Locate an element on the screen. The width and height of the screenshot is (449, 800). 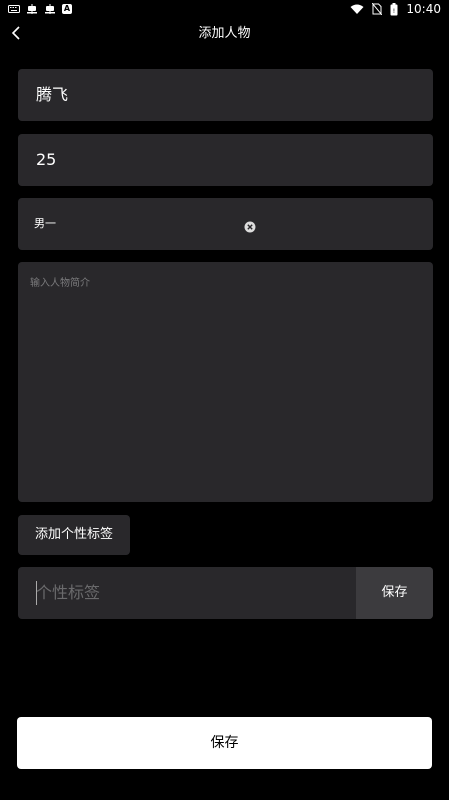
tag-input-placeholder: 个性标签 is located at coordinates (68, 592).